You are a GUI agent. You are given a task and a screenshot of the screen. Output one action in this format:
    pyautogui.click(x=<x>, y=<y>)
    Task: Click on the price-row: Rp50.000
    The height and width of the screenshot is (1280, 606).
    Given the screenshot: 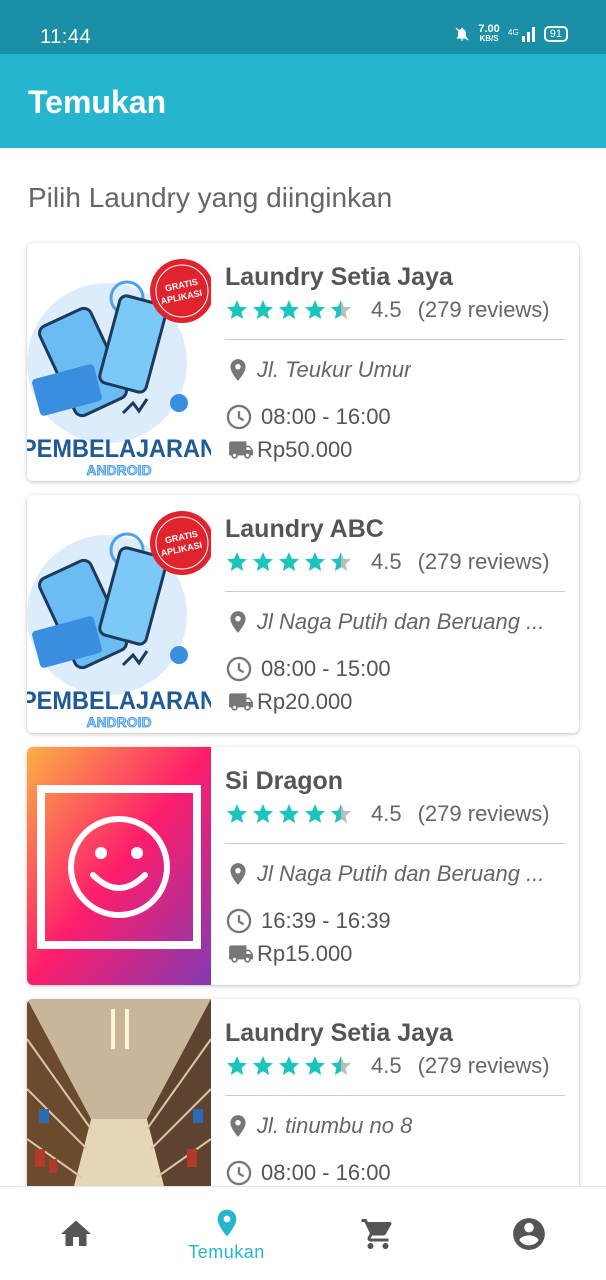 What is the action you would take?
    pyautogui.click(x=288, y=450)
    